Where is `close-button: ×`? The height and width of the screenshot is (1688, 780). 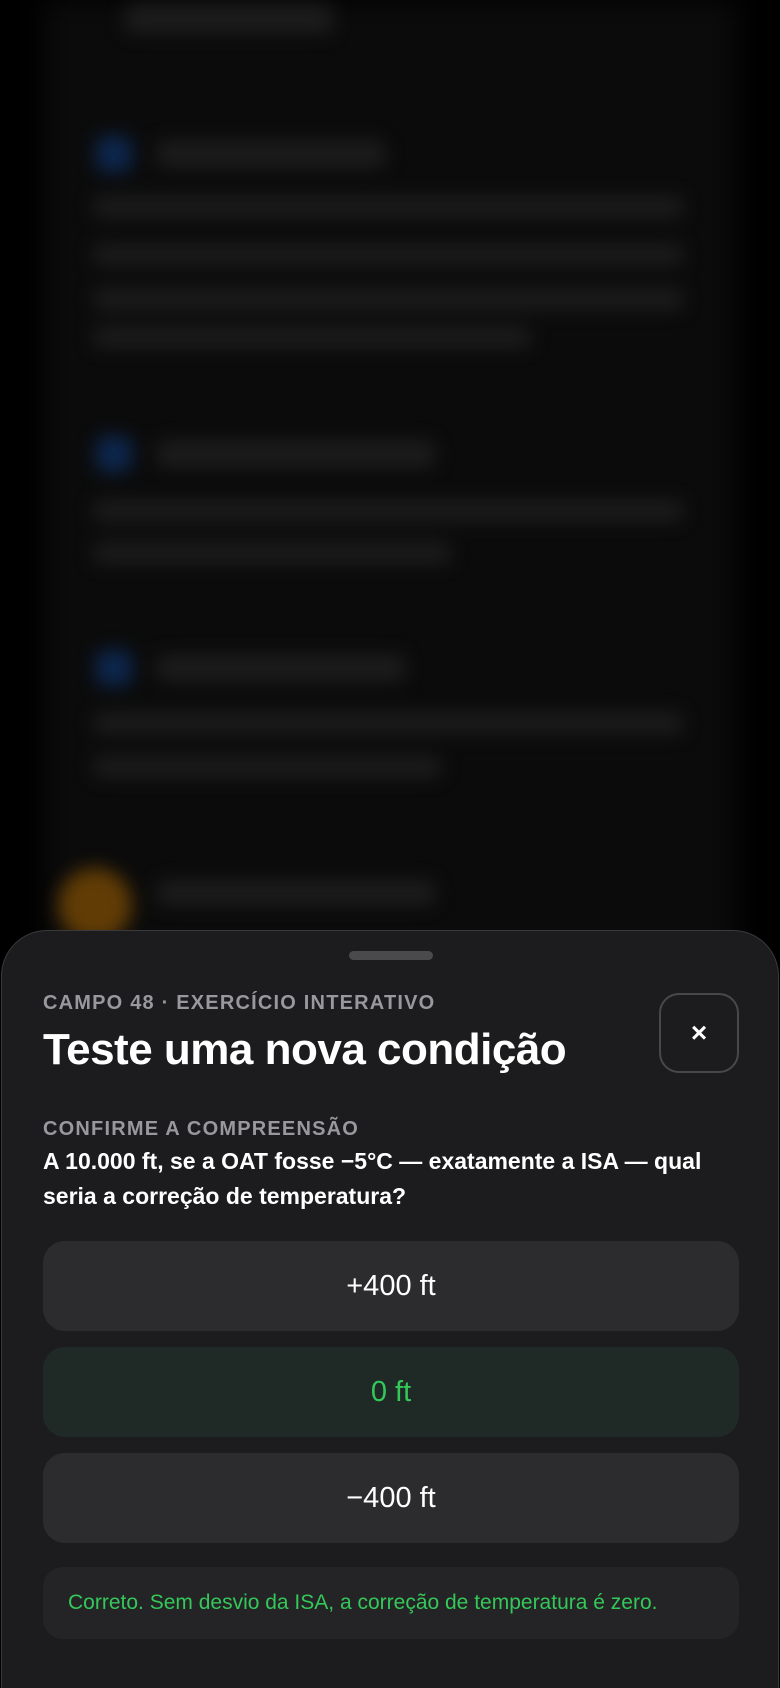
close-button: × is located at coordinates (699, 1033).